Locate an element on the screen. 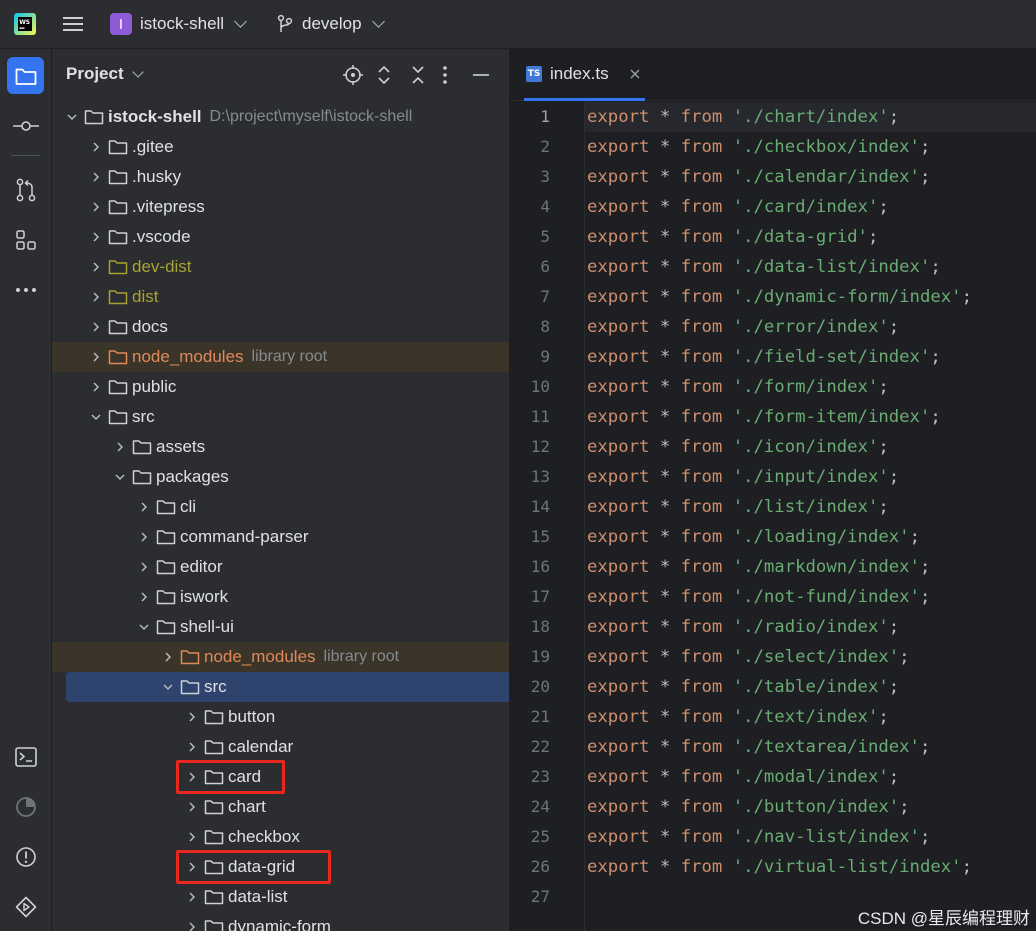  tab-index-ts: TS index.ts is located at coordinates (584, 75).